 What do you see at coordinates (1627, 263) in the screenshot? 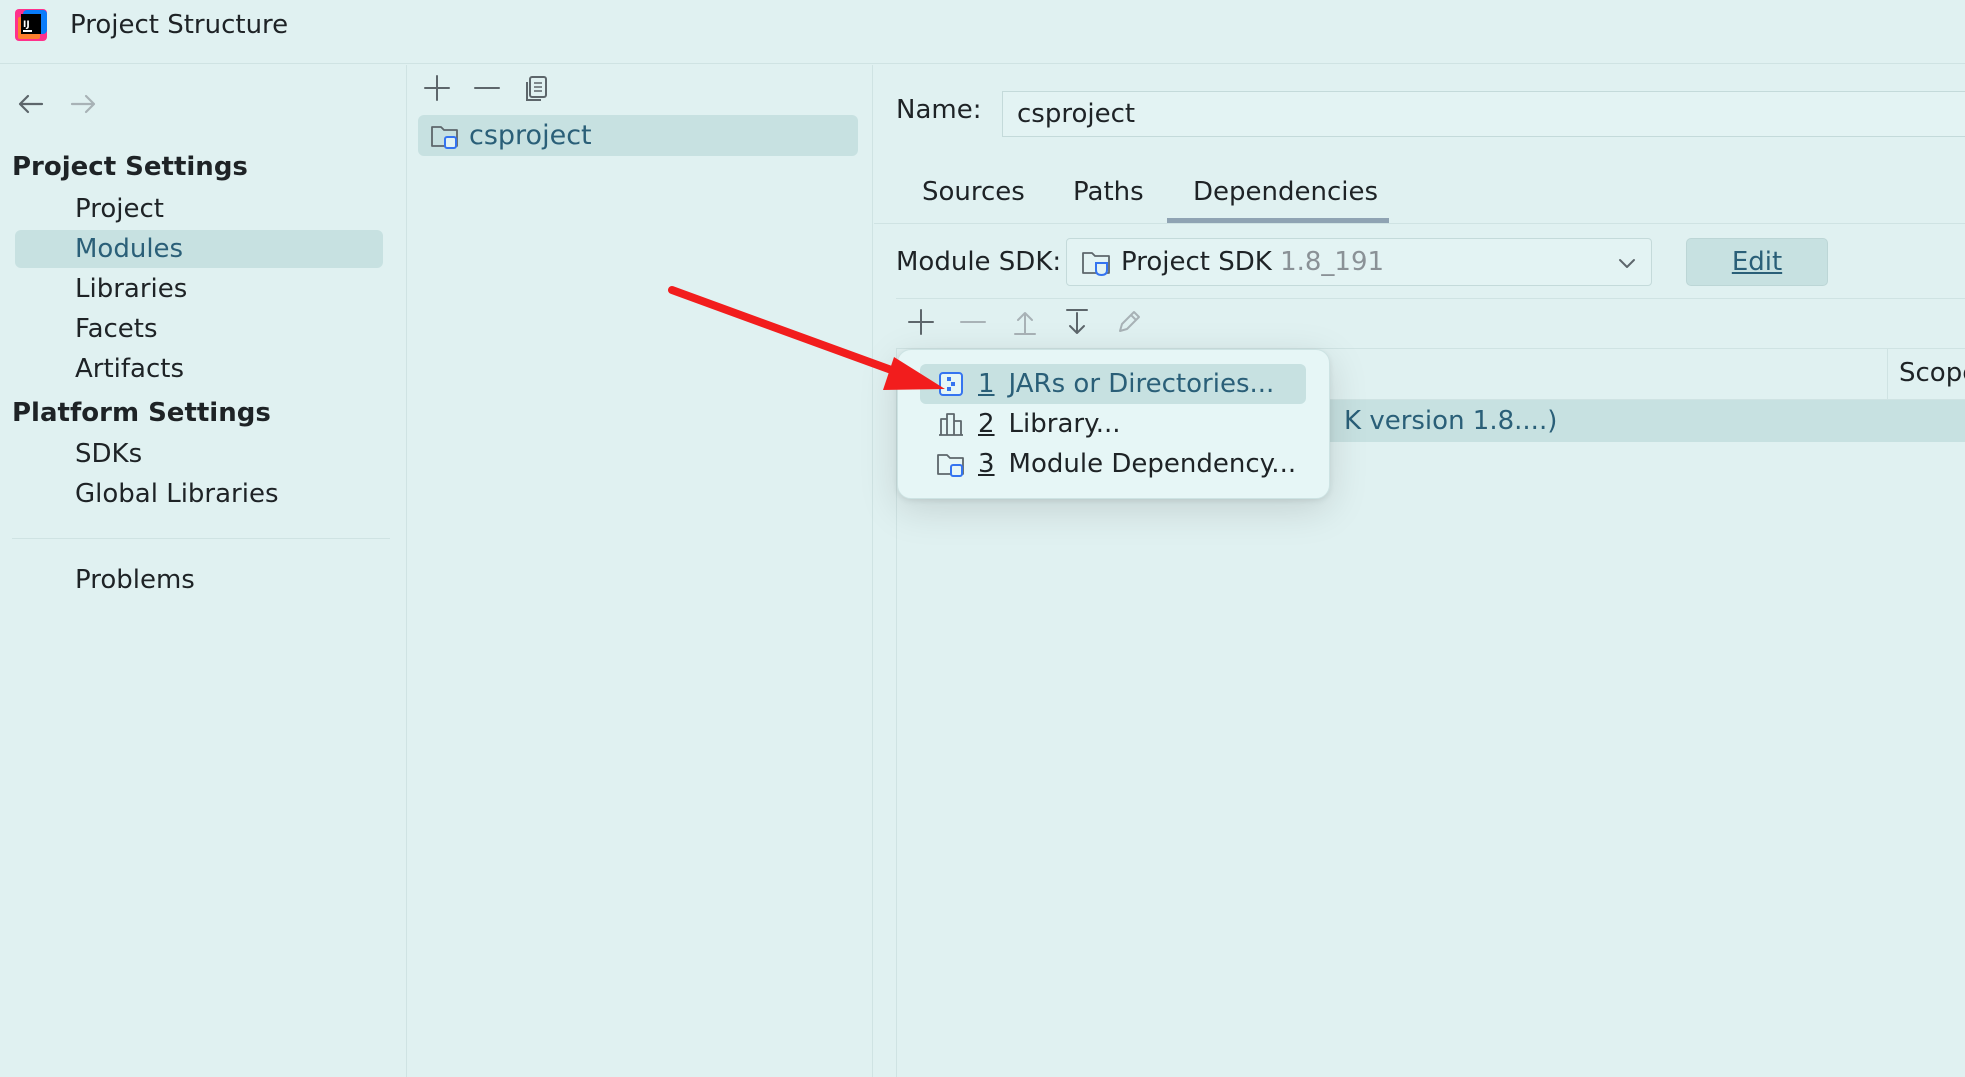
I see `chevron-down-icon` at bounding box center [1627, 263].